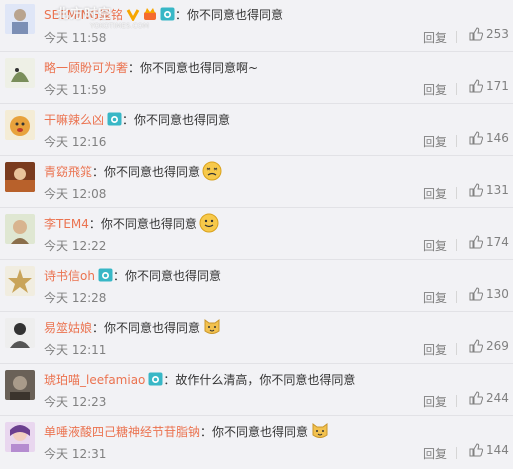 Image resolution: width=513 pixels, height=469 pixels. I want to click on like-button: 131, so click(489, 190).